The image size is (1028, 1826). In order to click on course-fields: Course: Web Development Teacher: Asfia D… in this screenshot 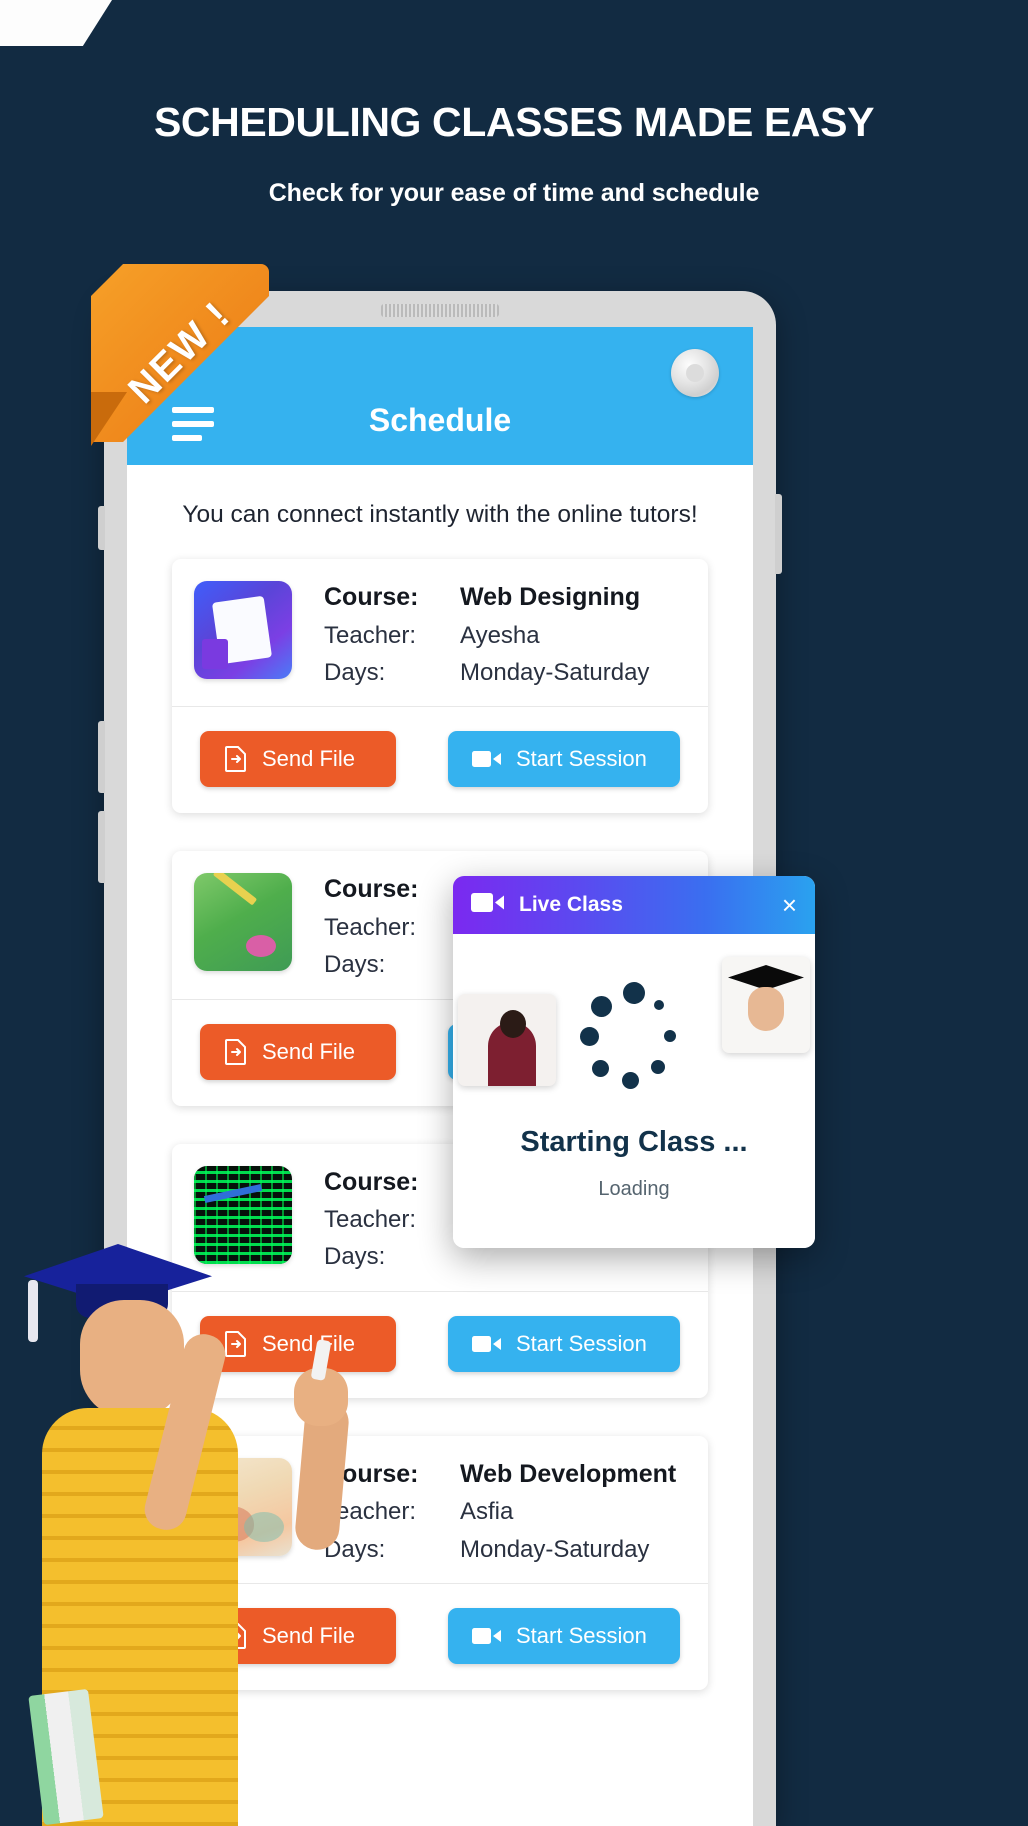, I will do `click(505, 1510)`.